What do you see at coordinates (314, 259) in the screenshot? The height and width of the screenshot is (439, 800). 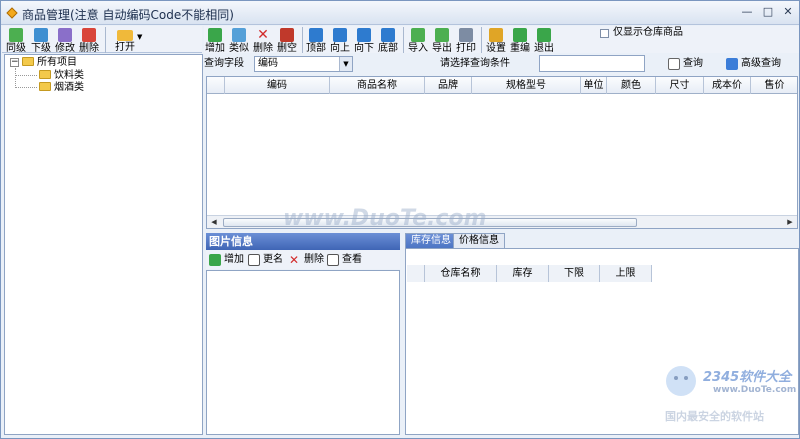 I see `image-delete-label: 删除` at bounding box center [314, 259].